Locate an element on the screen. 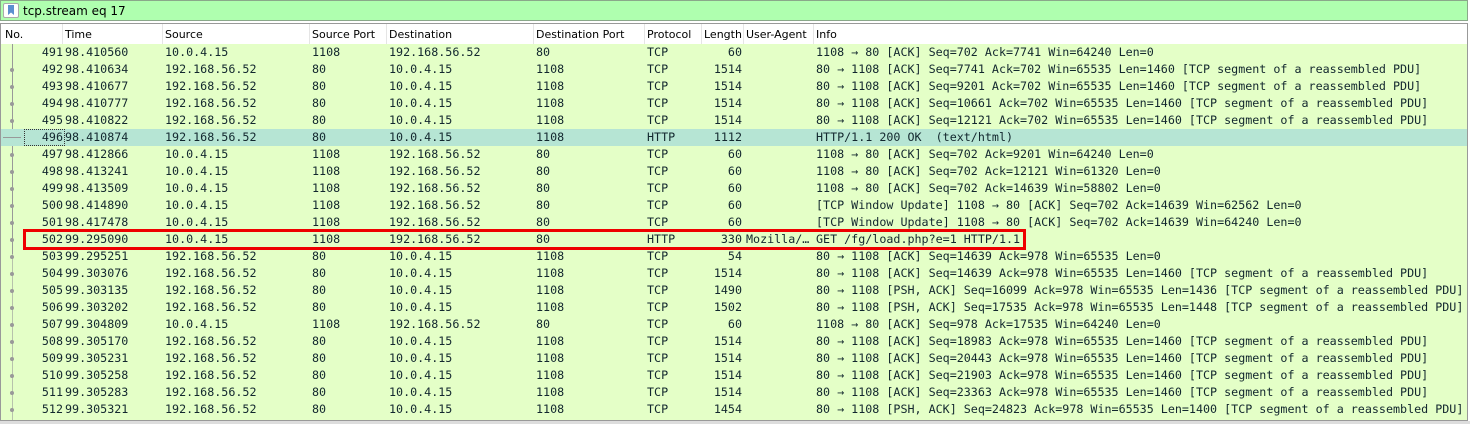 This screenshot has width=1470, height=424. cell-no: 491 is located at coordinates (52, 52).